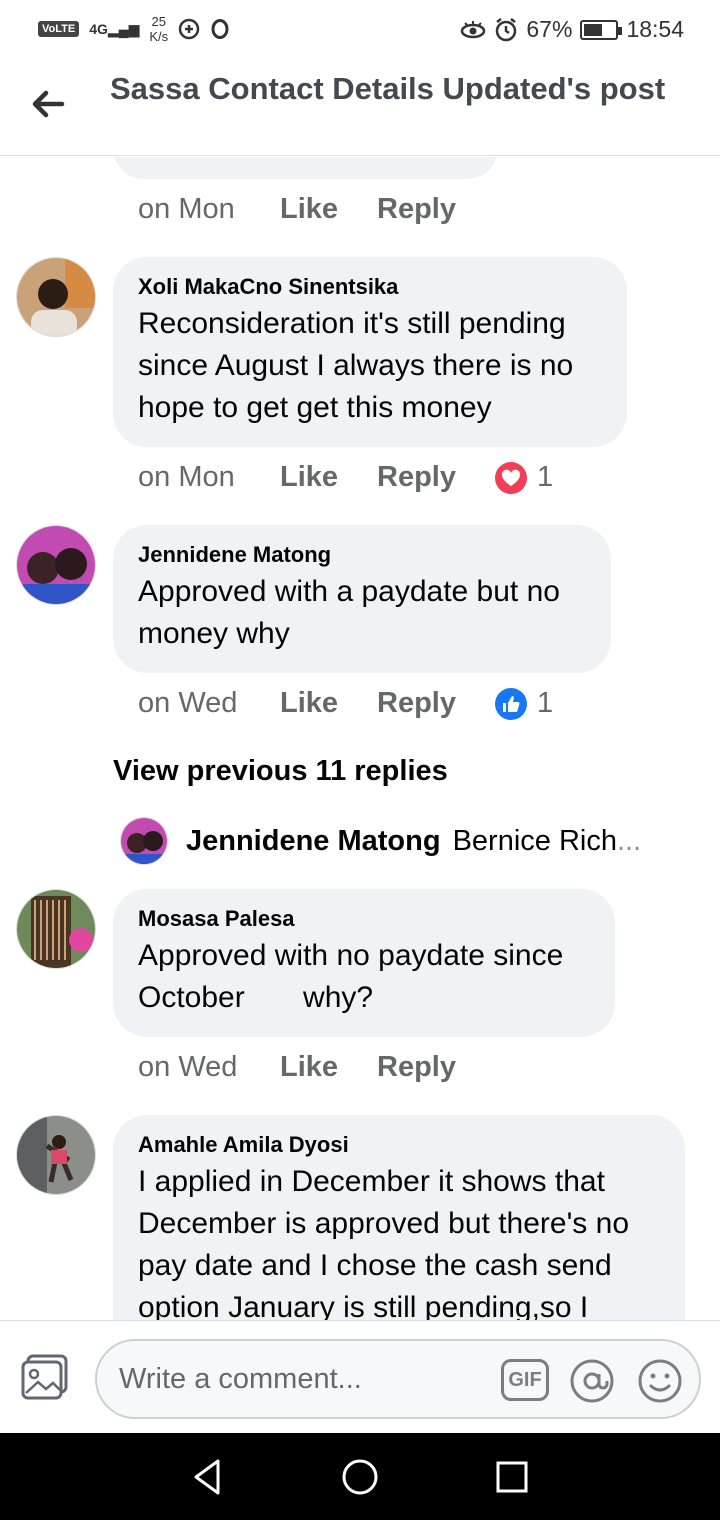 The image size is (720, 1520). Describe the element at coordinates (399, 1145) in the screenshot. I see `comment-author: Amahle Amila Dyosi` at that location.